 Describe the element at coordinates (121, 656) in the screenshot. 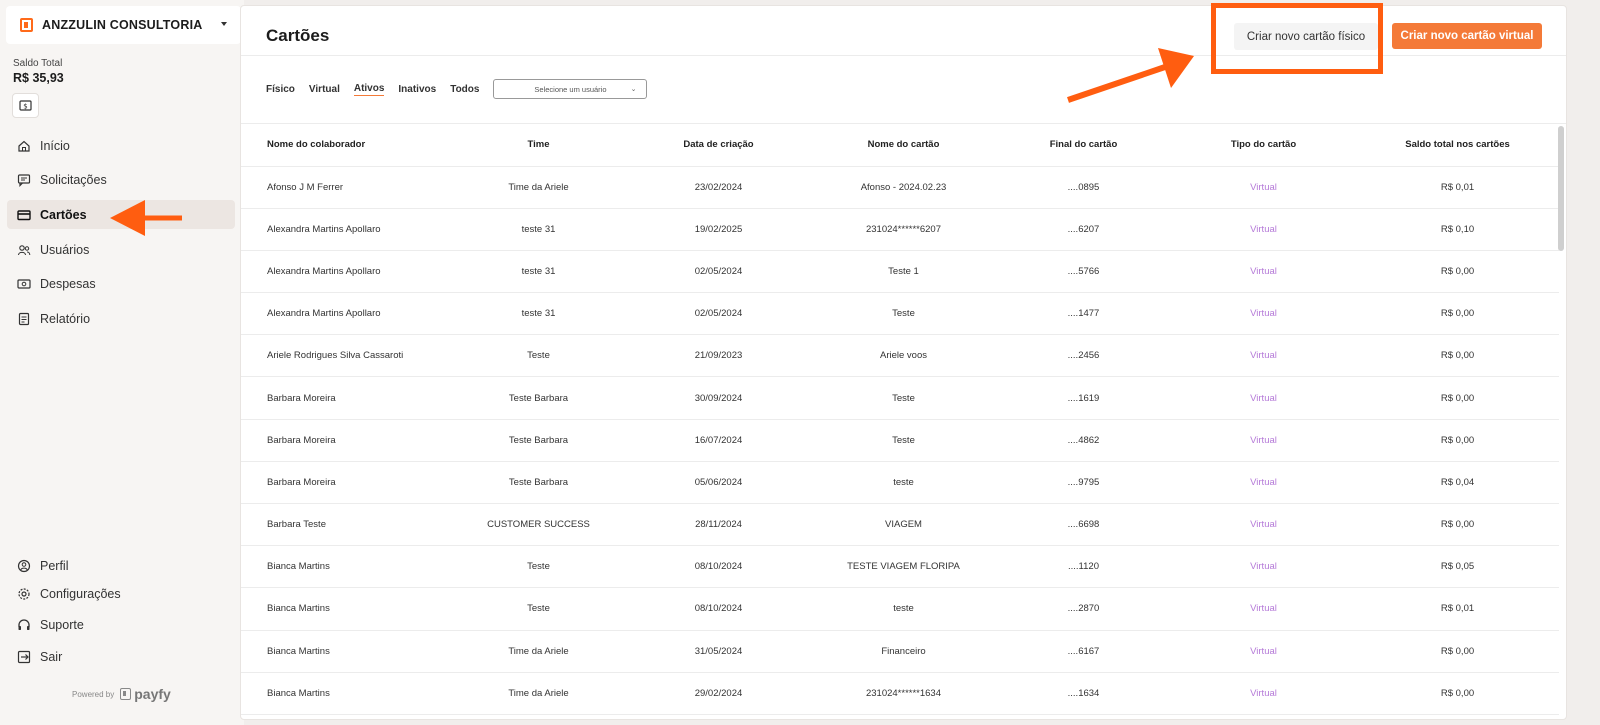

I see `sidebar-item-sair: Sair` at that location.